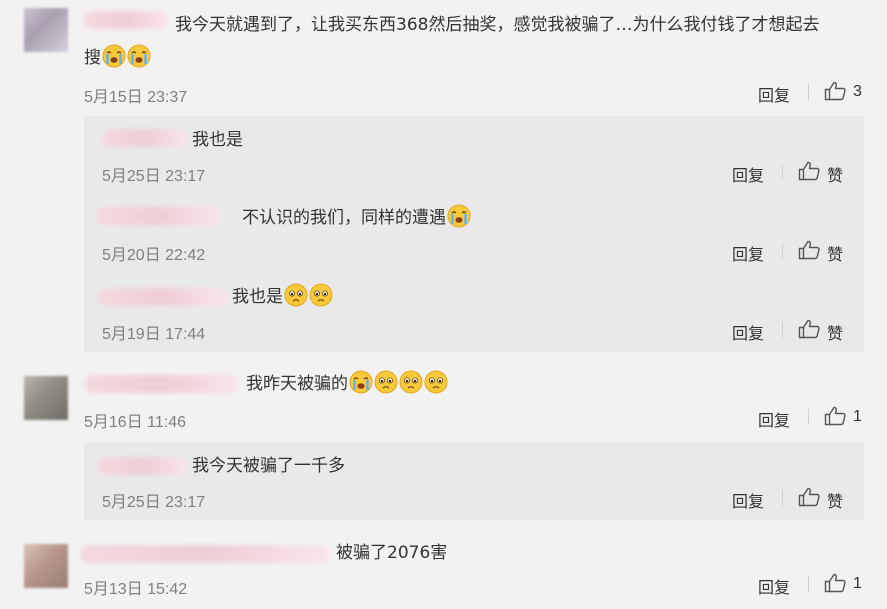  What do you see at coordinates (497, 25) in the screenshot?
I see `comment-text: 我今天就遇到了，让我买东西368然后抽奖，感觉我被骗了…为什么我付钱了才想起去` at bounding box center [497, 25].